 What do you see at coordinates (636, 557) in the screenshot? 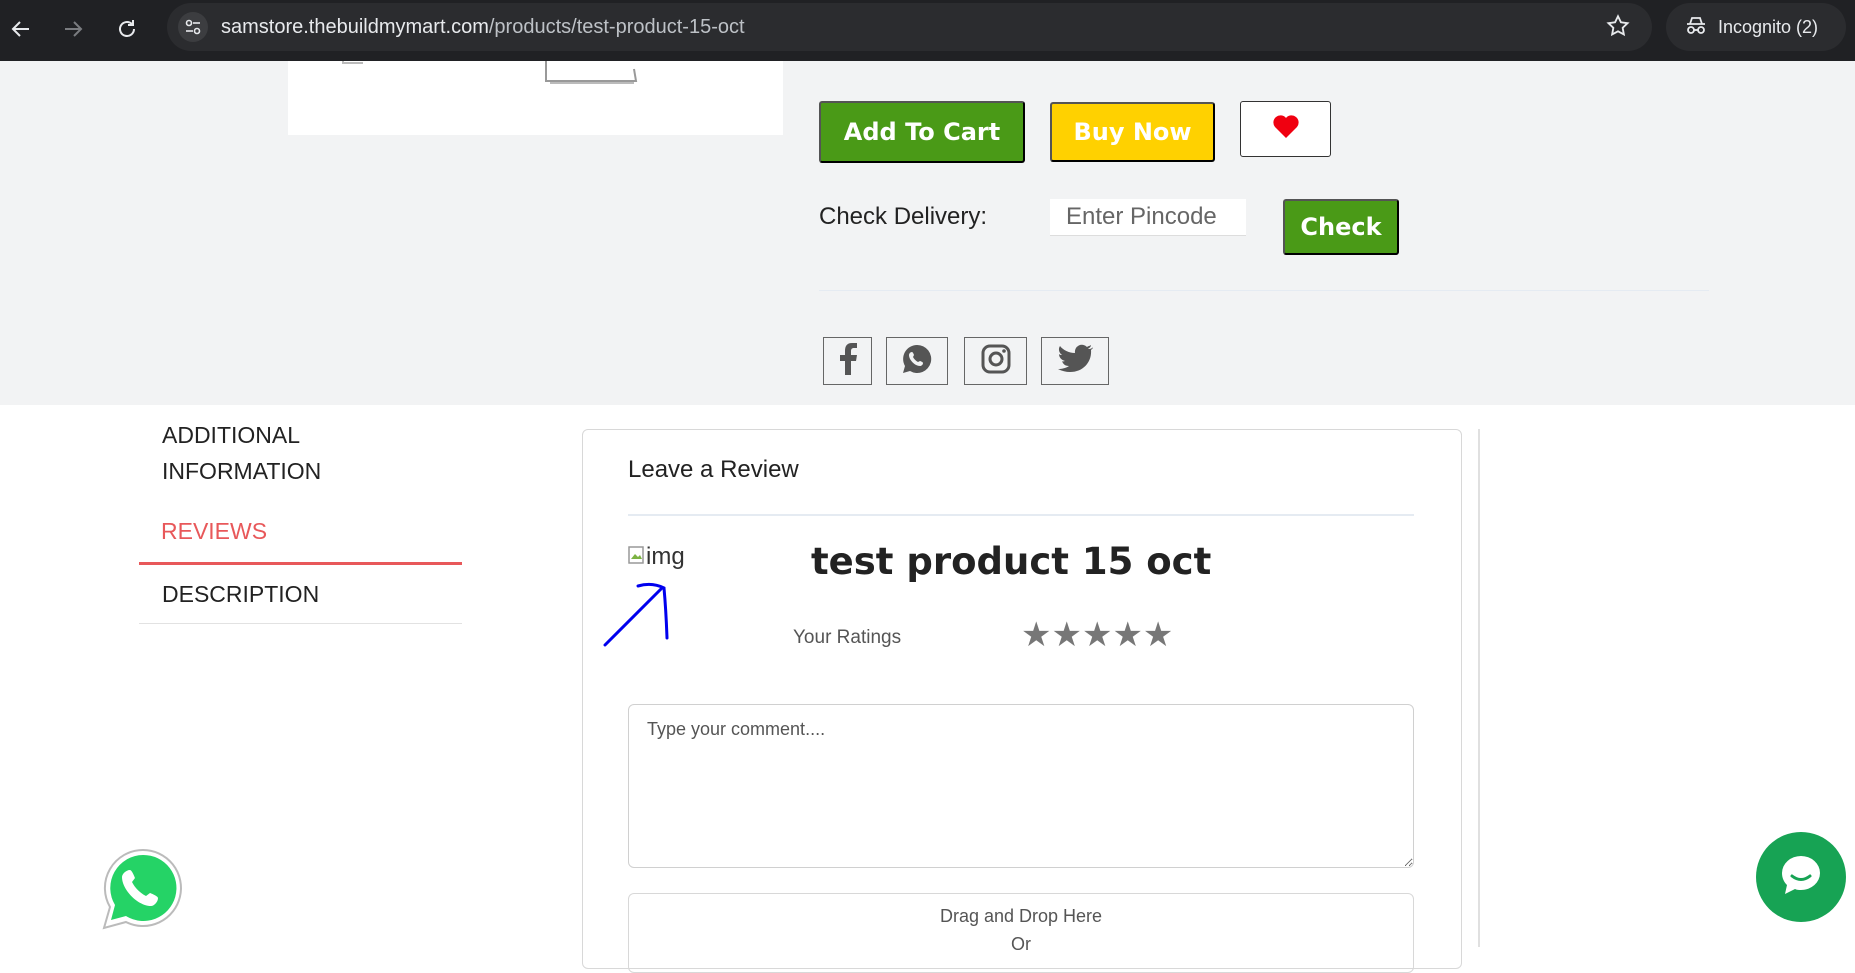
I see `broken-image-icon` at bounding box center [636, 557].